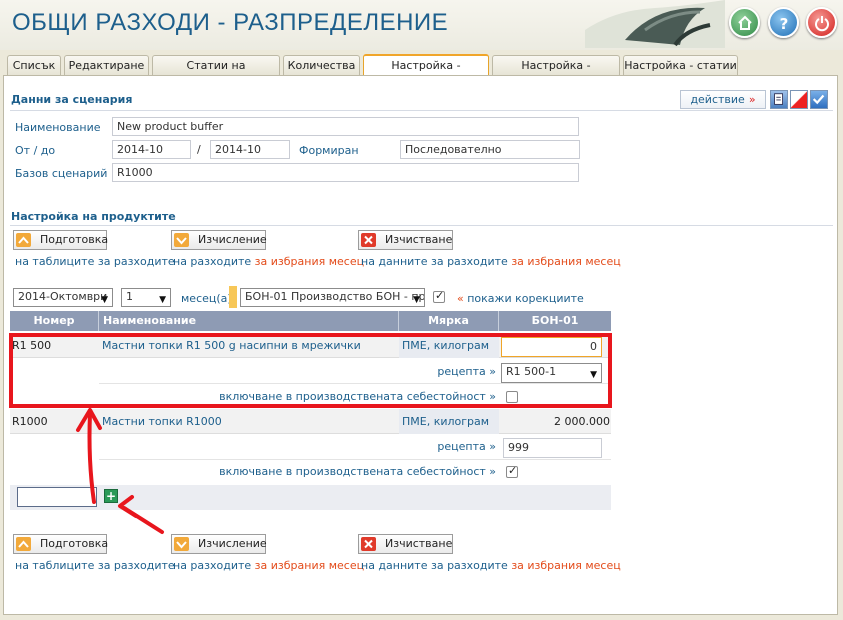  What do you see at coordinates (329, 150) in the screenshot?
I see `formed-label: Формиран` at bounding box center [329, 150].